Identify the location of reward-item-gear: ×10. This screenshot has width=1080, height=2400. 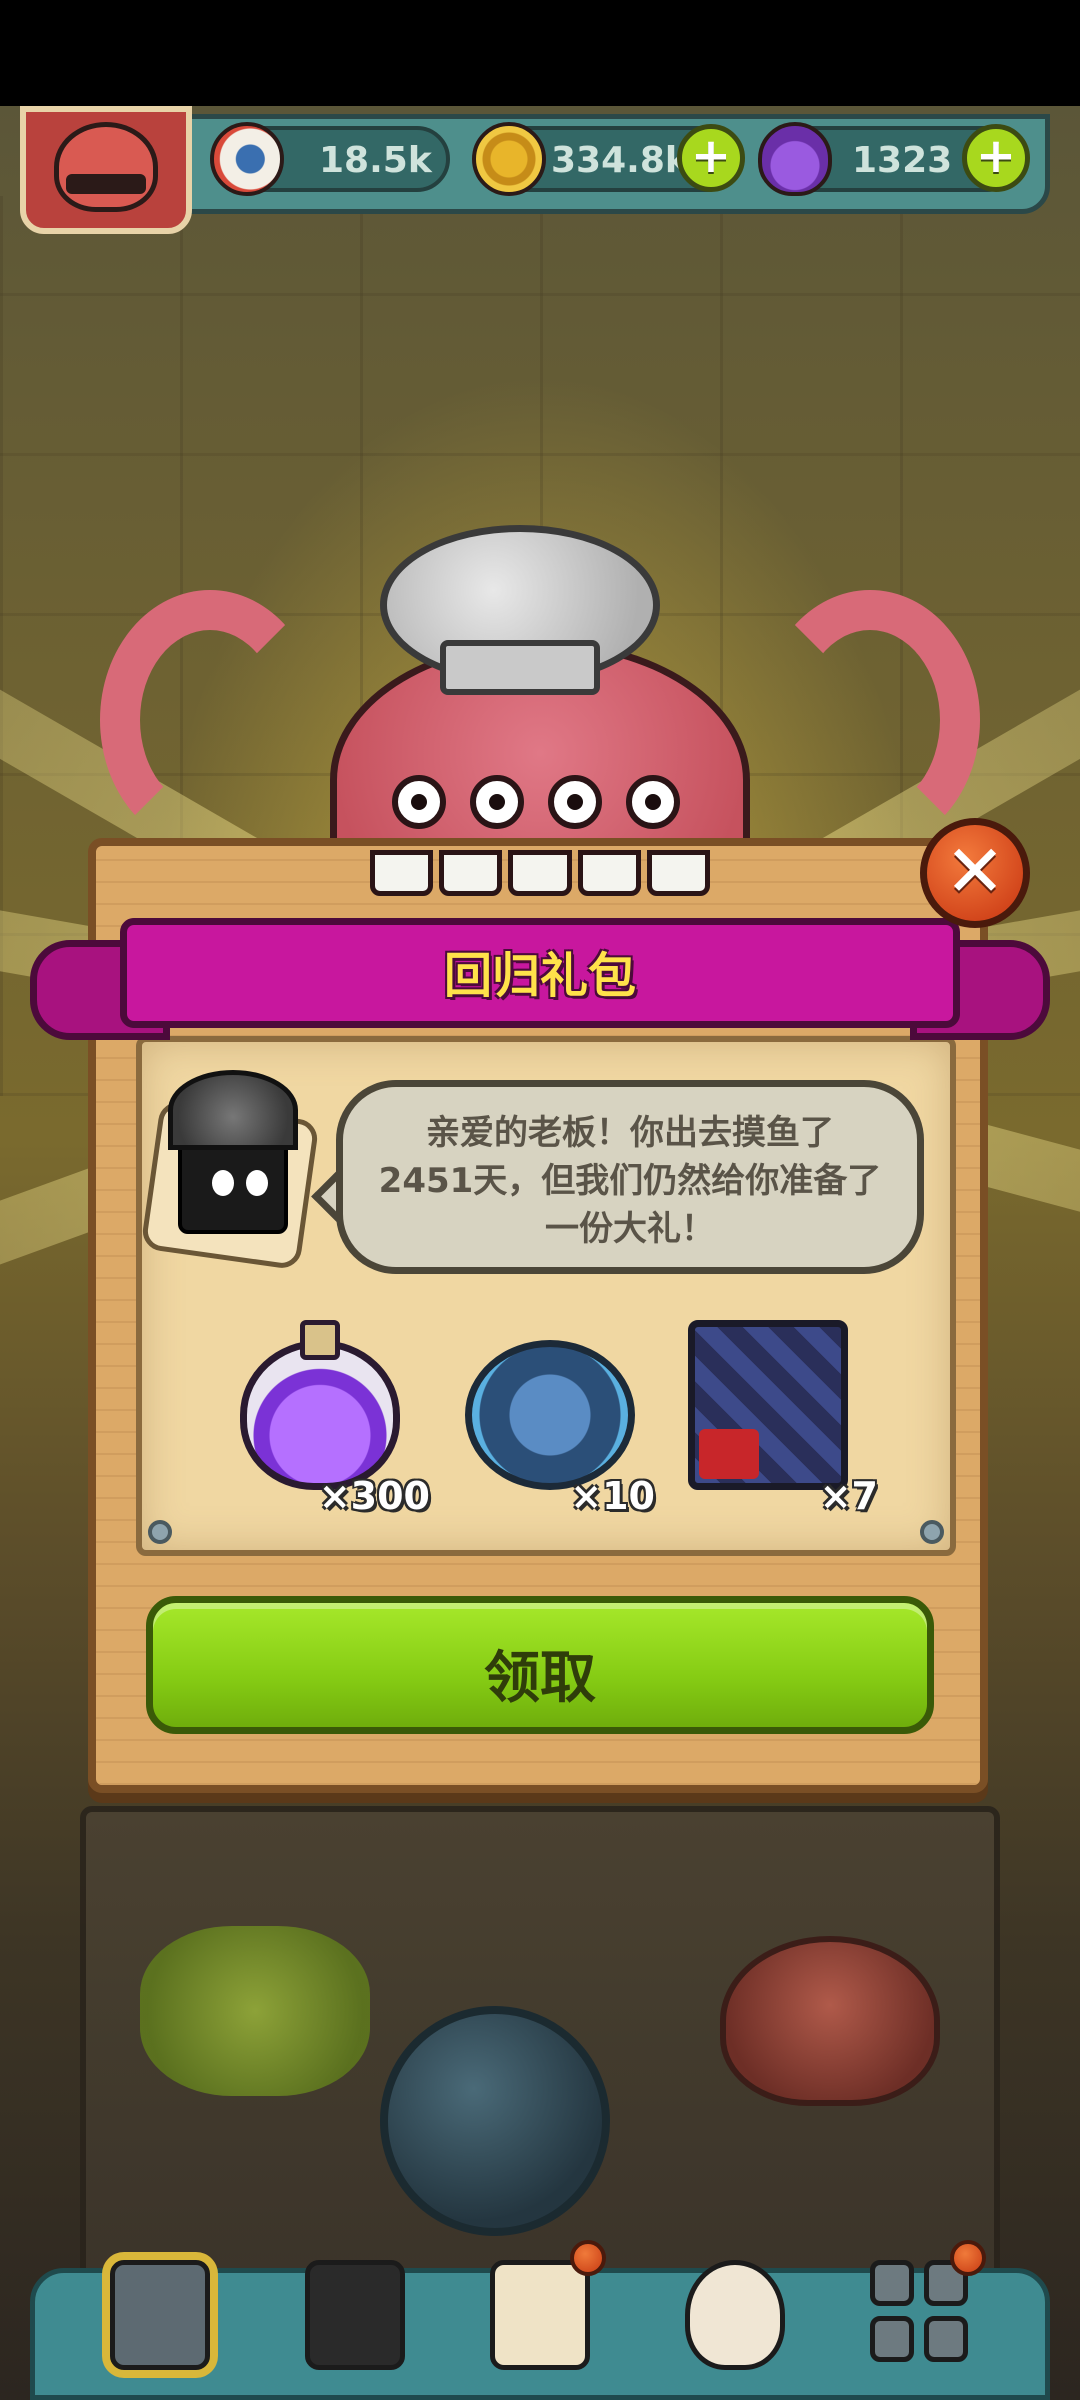
(555, 1420).